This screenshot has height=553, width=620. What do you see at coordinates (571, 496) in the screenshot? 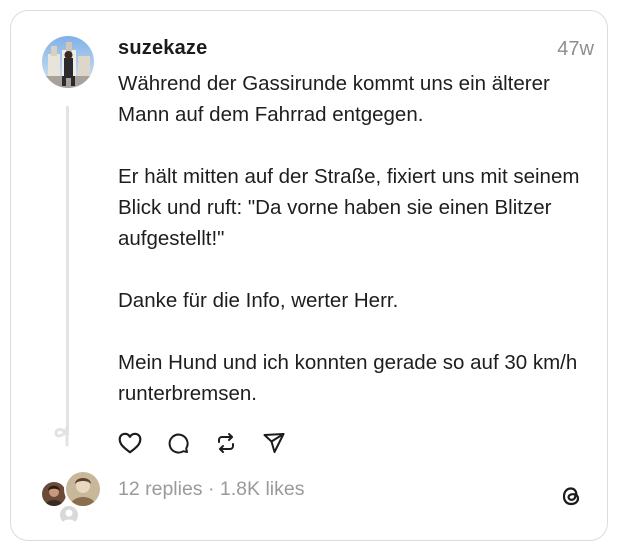
I see `threads-logo-icon` at bounding box center [571, 496].